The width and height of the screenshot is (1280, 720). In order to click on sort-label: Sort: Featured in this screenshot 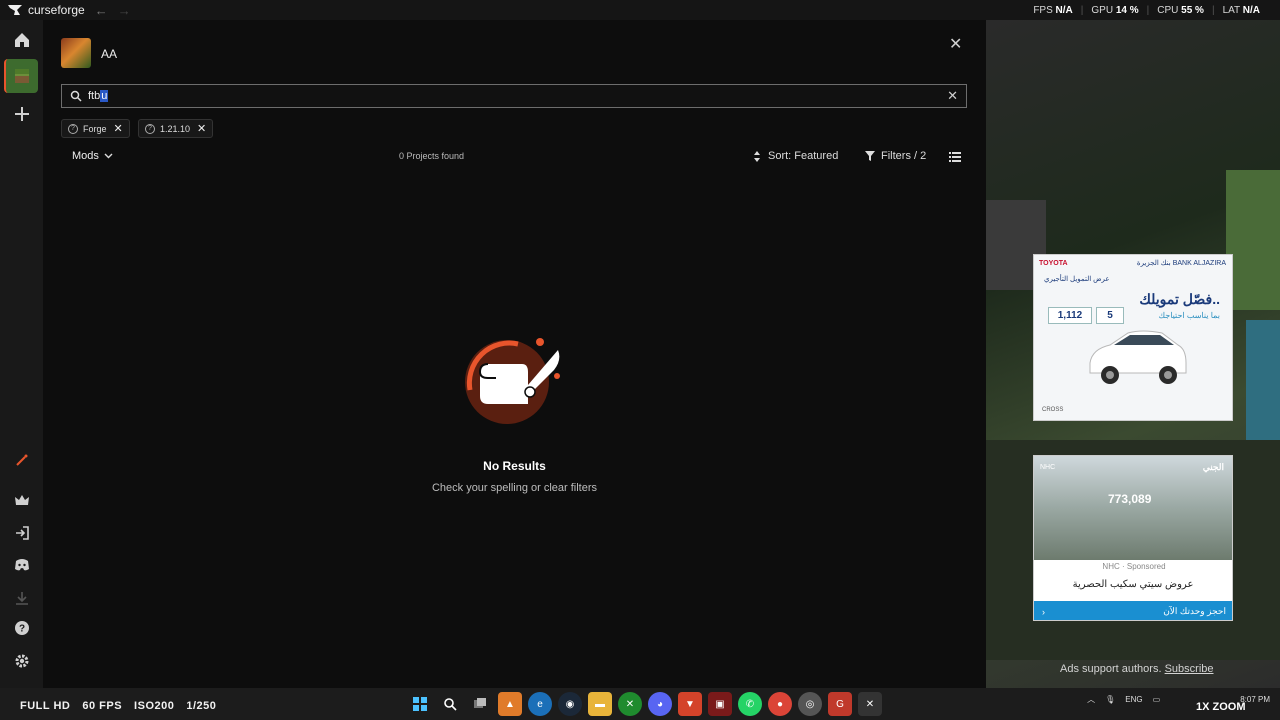, I will do `click(803, 156)`.